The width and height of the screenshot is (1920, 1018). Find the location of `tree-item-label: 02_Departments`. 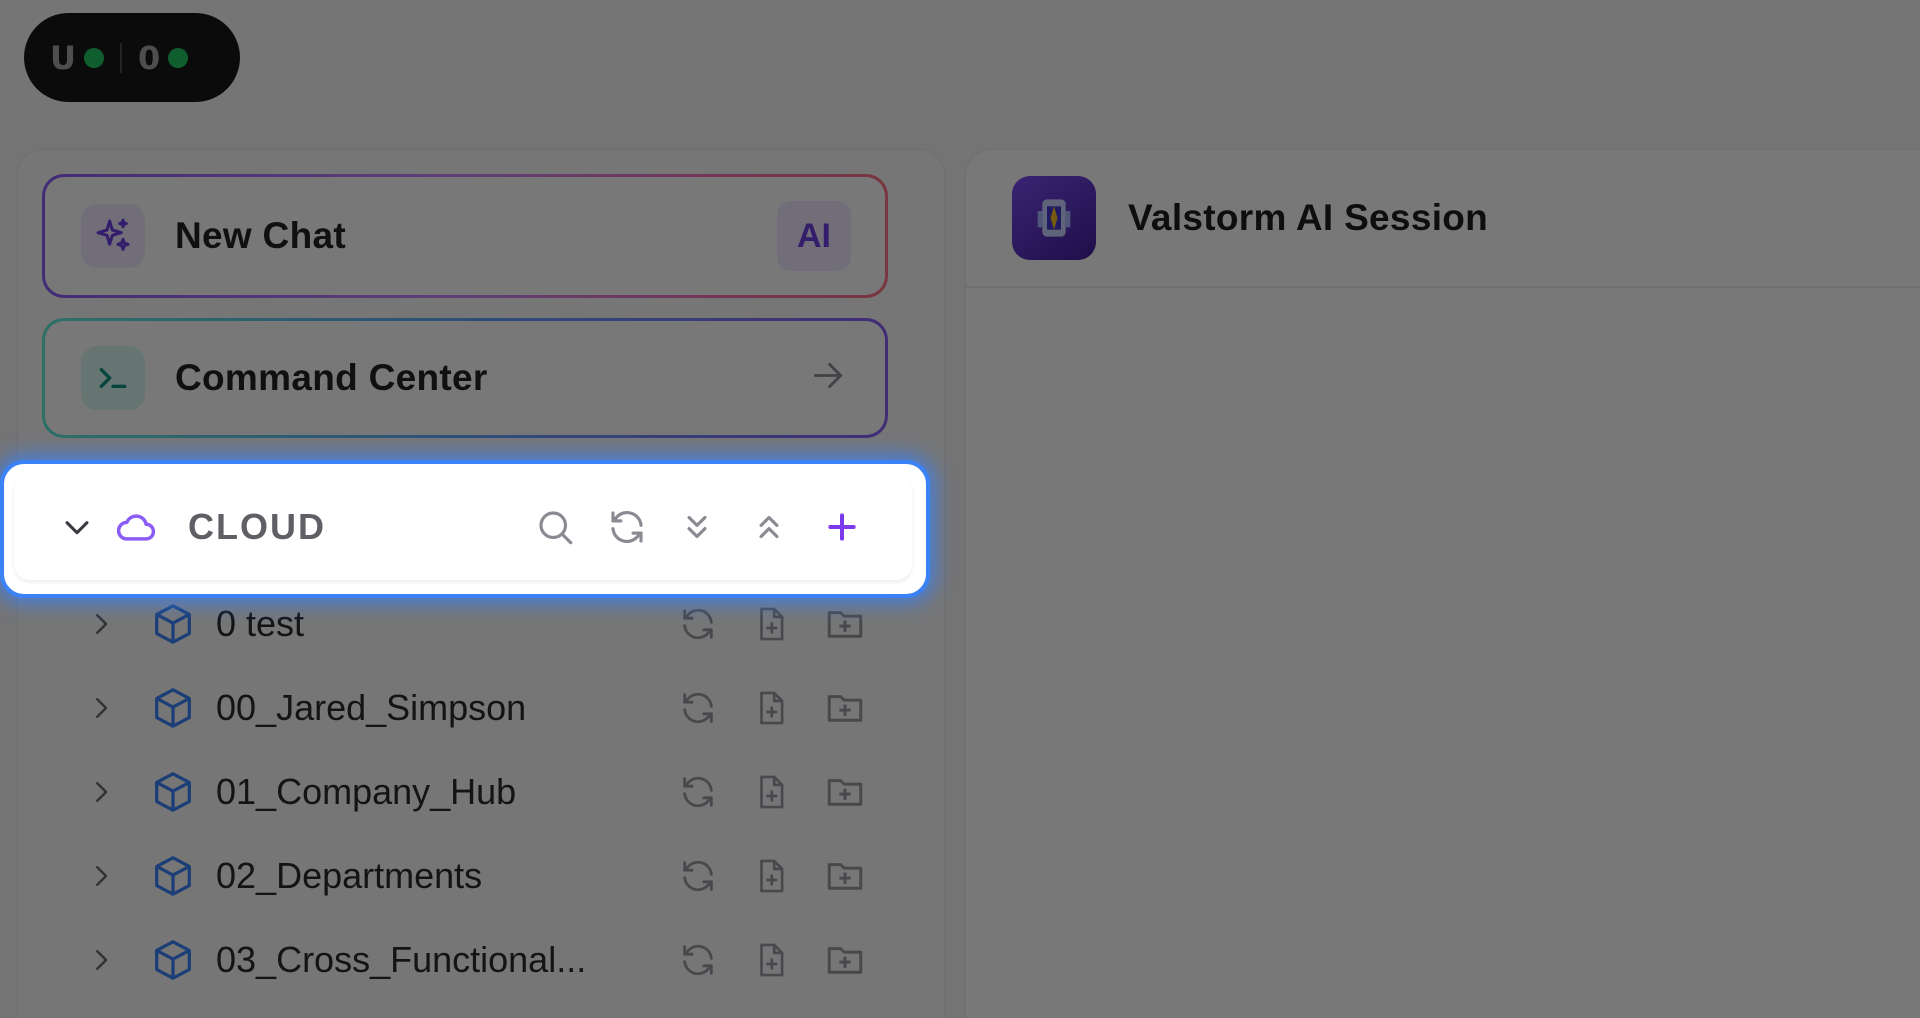

tree-item-label: 02_Departments is located at coordinates (349, 875).